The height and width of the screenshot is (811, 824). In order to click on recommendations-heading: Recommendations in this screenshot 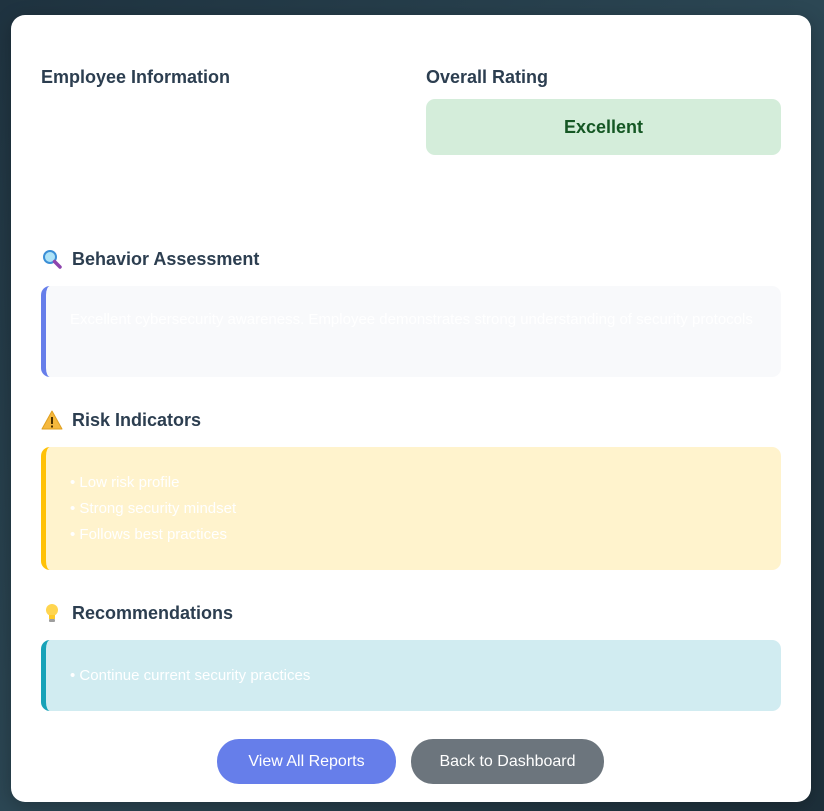, I will do `click(137, 613)`.